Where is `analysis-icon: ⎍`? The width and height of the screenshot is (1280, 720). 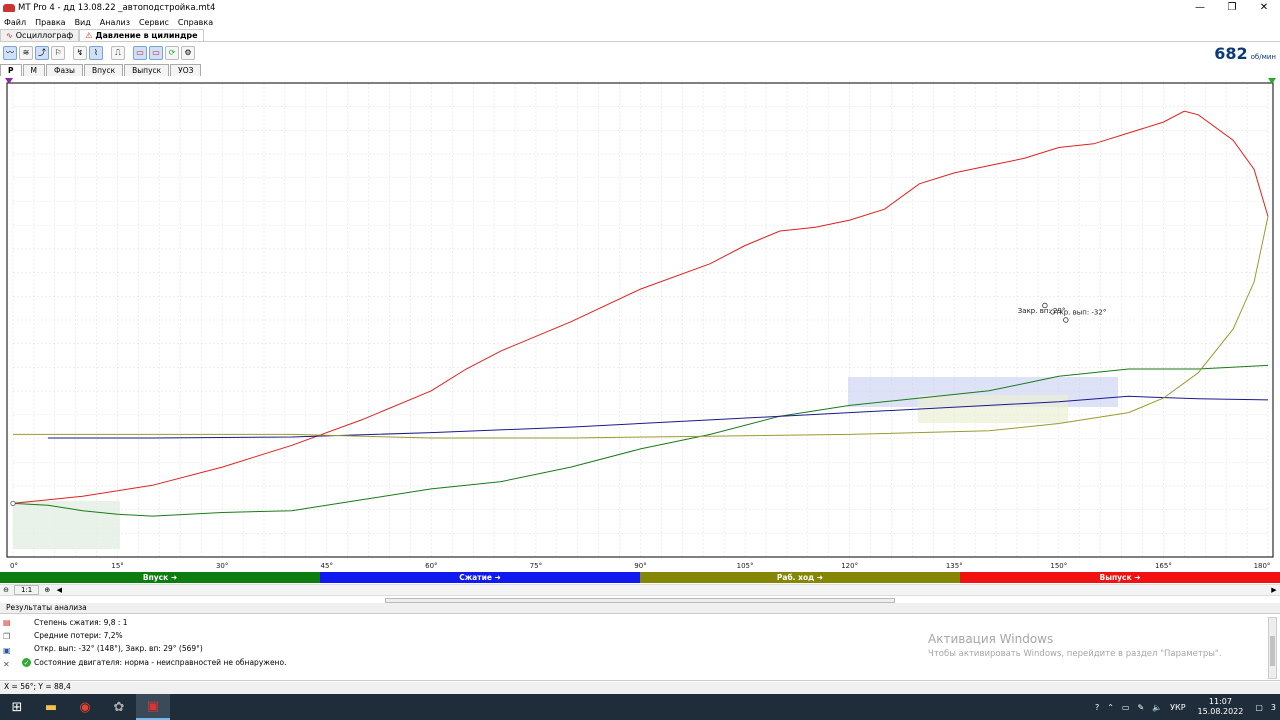 analysis-icon: ⎍ is located at coordinates (118, 52).